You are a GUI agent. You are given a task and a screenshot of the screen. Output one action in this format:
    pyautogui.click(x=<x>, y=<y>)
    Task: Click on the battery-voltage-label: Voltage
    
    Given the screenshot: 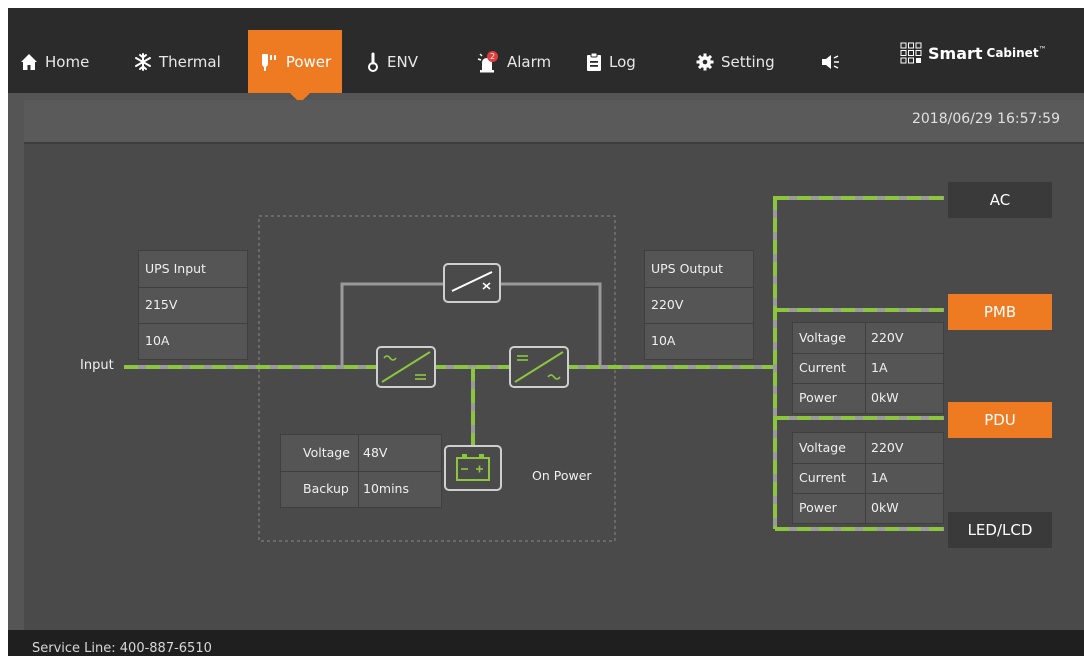 What is the action you would take?
    pyautogui.click(x=326, y=452)
    